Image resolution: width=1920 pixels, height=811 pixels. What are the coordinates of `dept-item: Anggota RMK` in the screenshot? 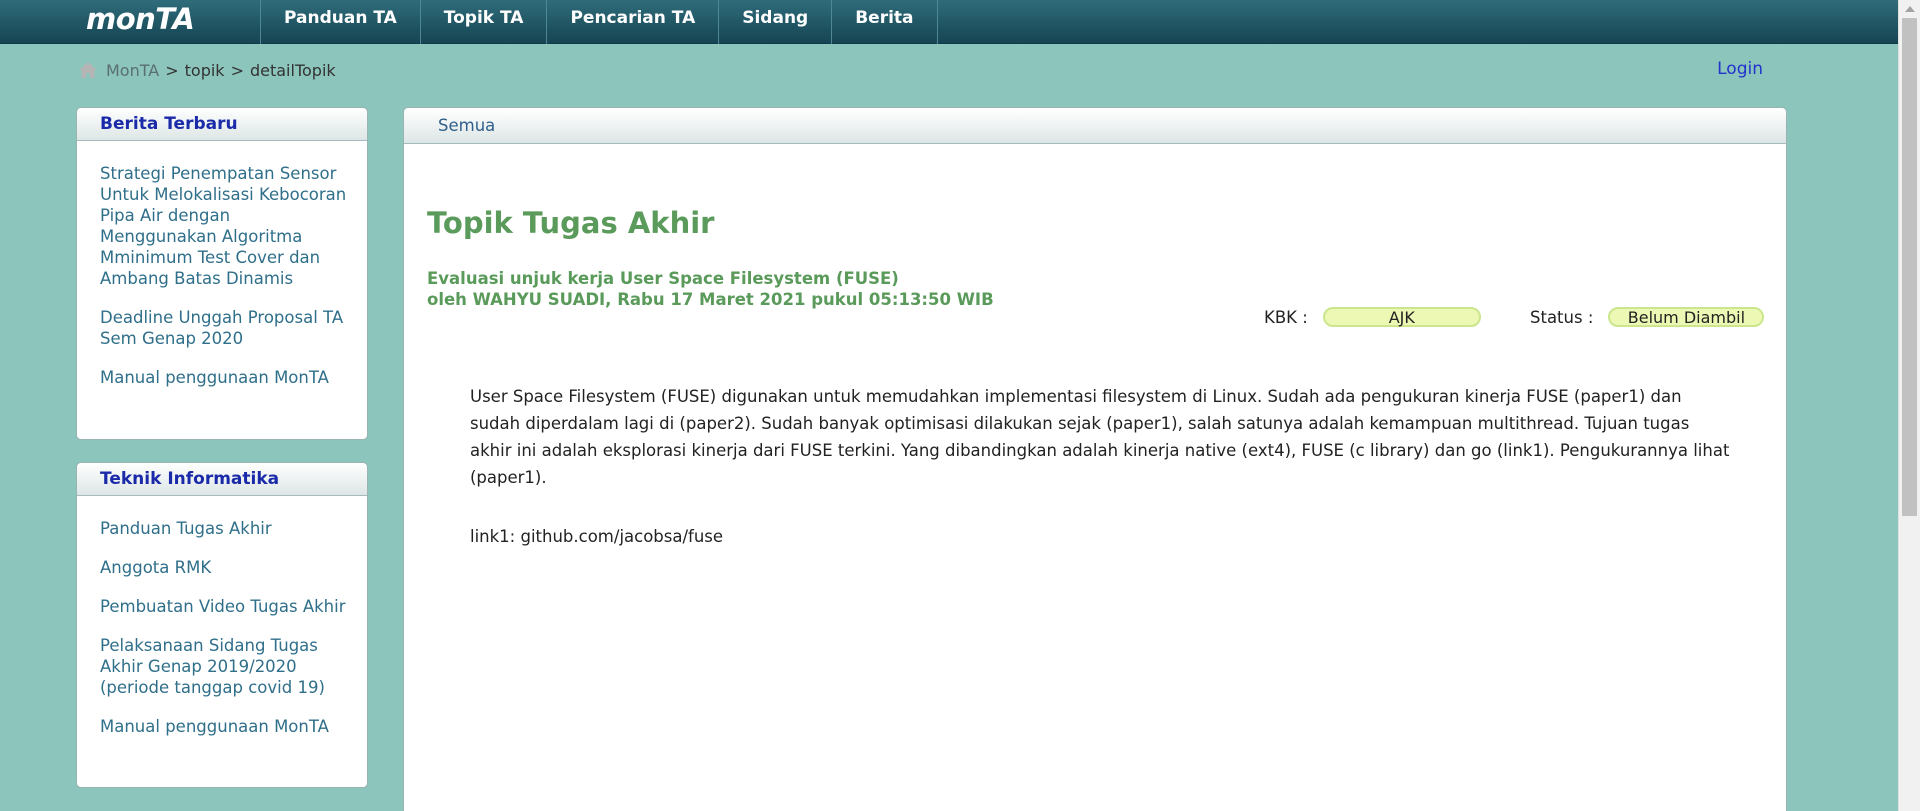 It's located at (224, 567).